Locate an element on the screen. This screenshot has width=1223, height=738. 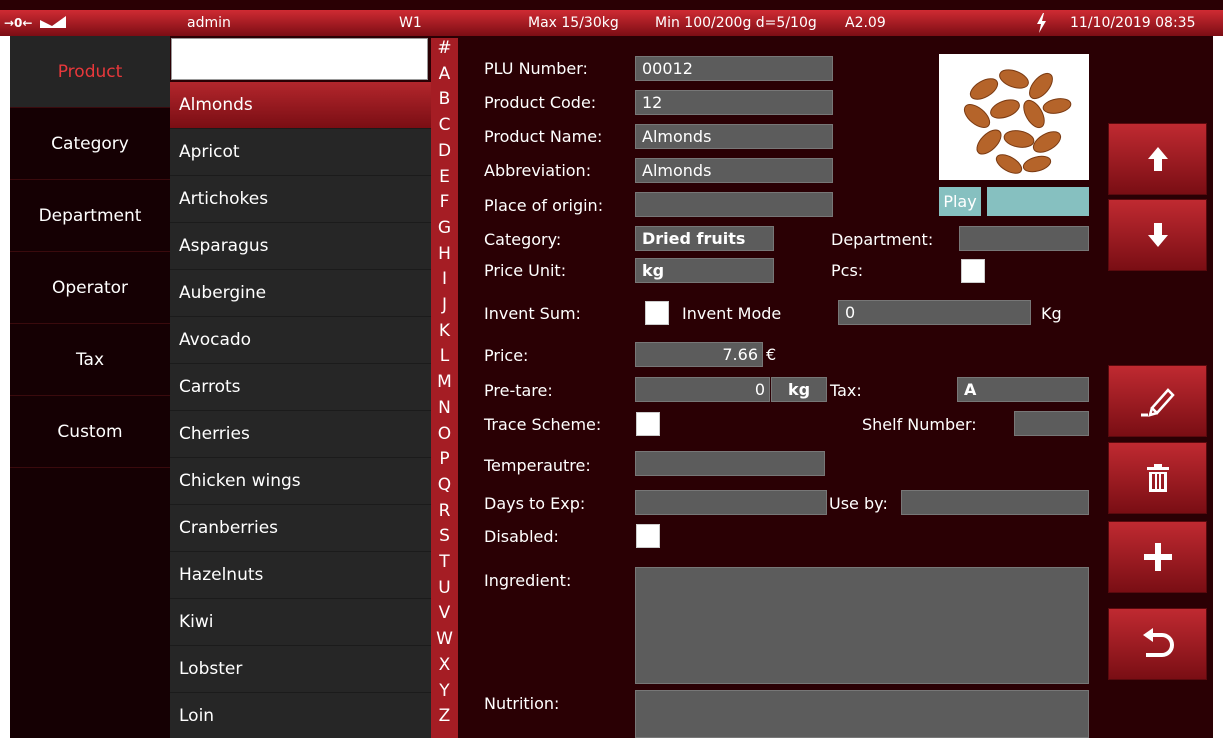
product-image is located at coordinates (1014, 117).